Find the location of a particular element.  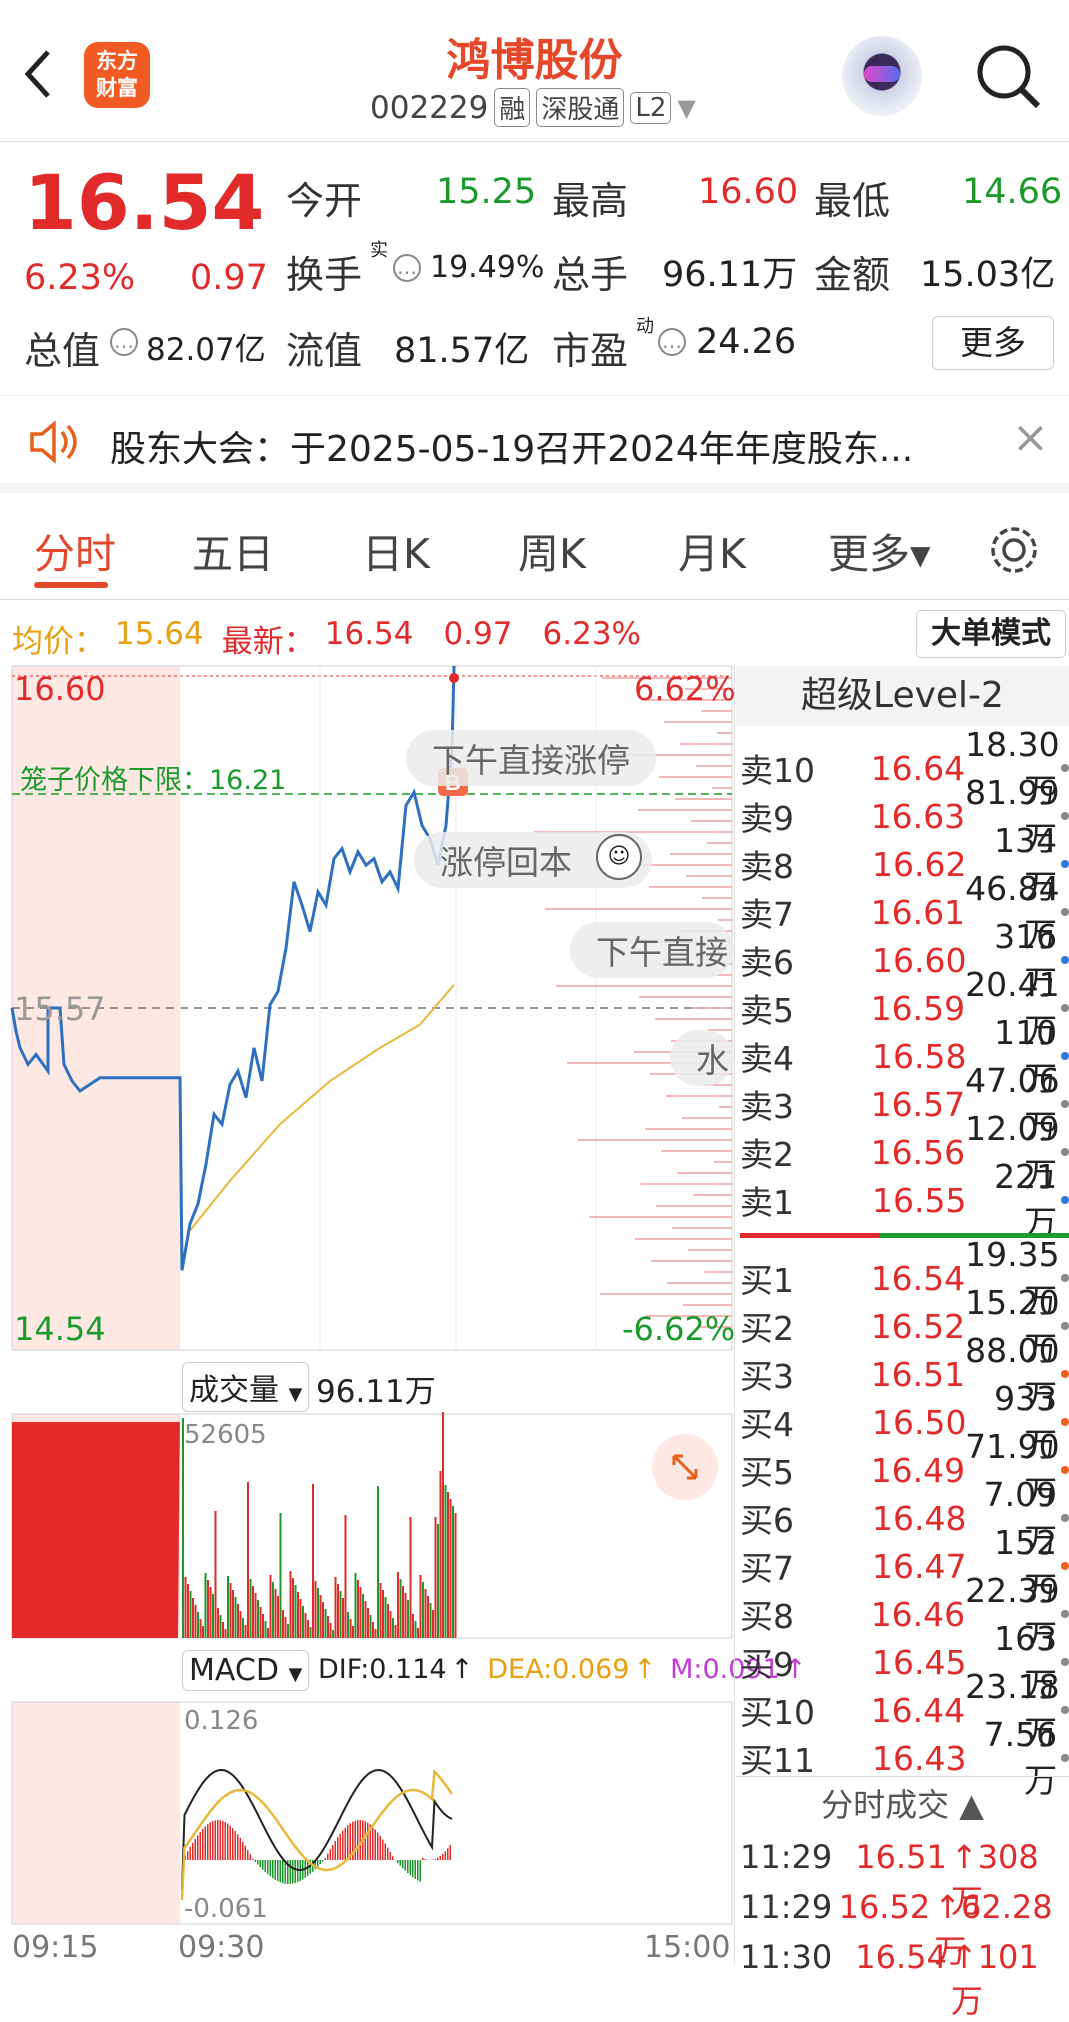

ask-price: 16.56 is located at coordinates (905, 1152).